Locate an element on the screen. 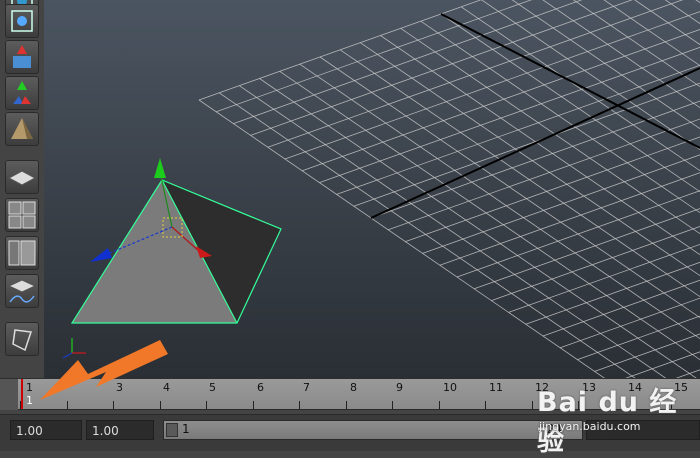  snap-tool-button is located at coordinates (22, 57).